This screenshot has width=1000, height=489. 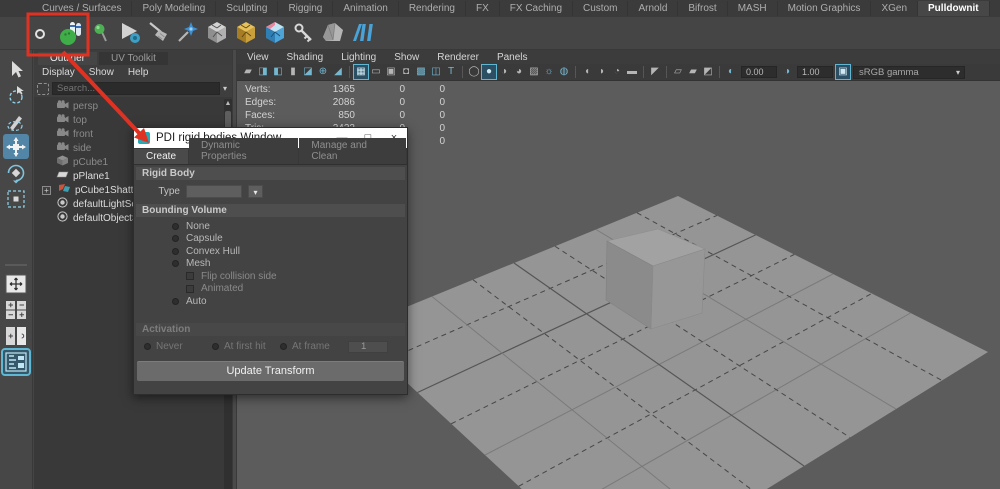 What do you see at coordinates (617, 72) in the screenshot?
I see `occlusion-icon: ◔` at bounding box center [617, 72].